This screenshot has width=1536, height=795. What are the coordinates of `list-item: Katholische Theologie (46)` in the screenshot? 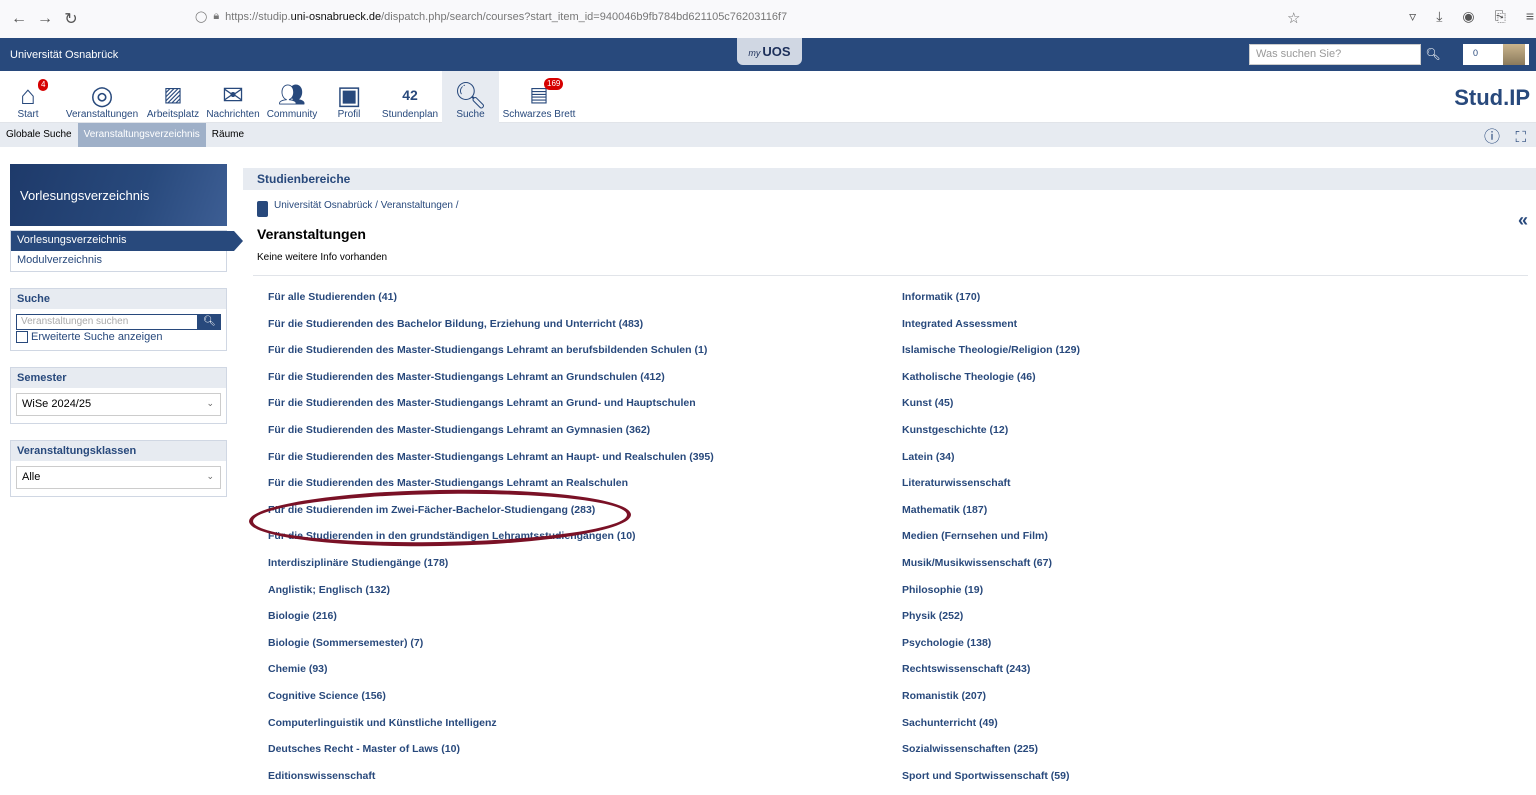 It's located at (991, 383).